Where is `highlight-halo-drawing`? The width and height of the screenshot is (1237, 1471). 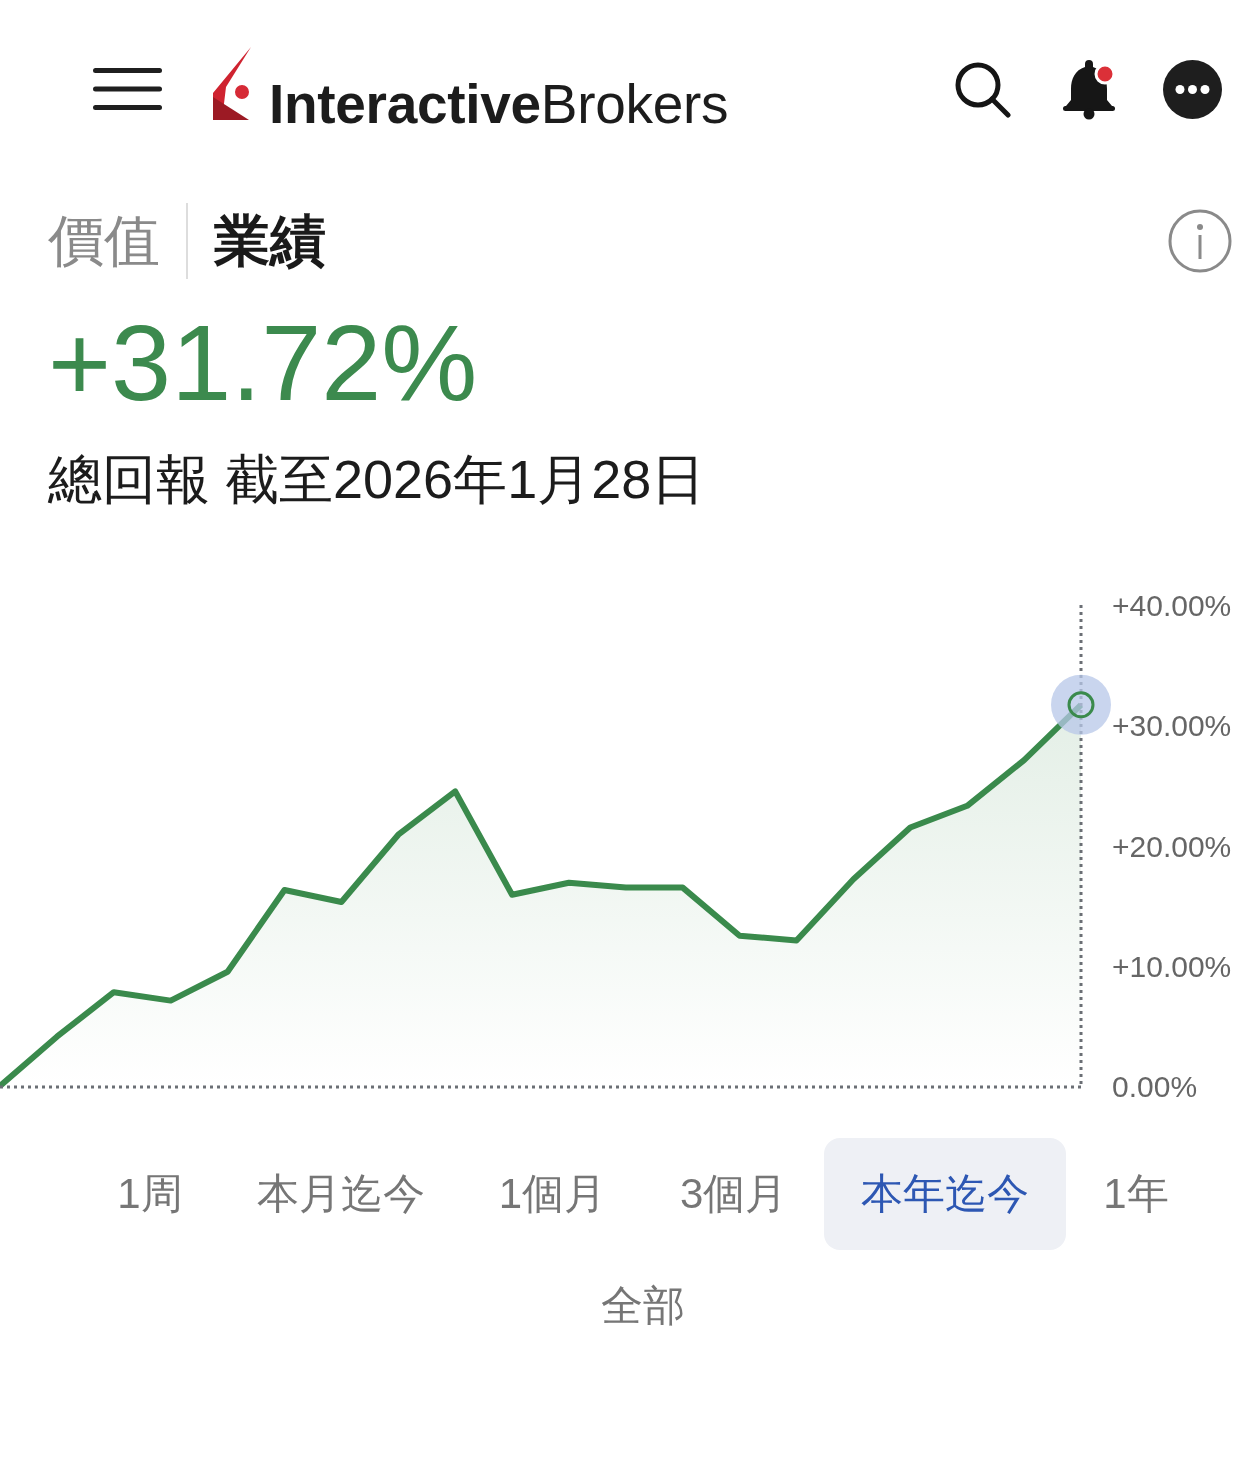 highlight-halo-drawing is located at coordinates (1081, 704).